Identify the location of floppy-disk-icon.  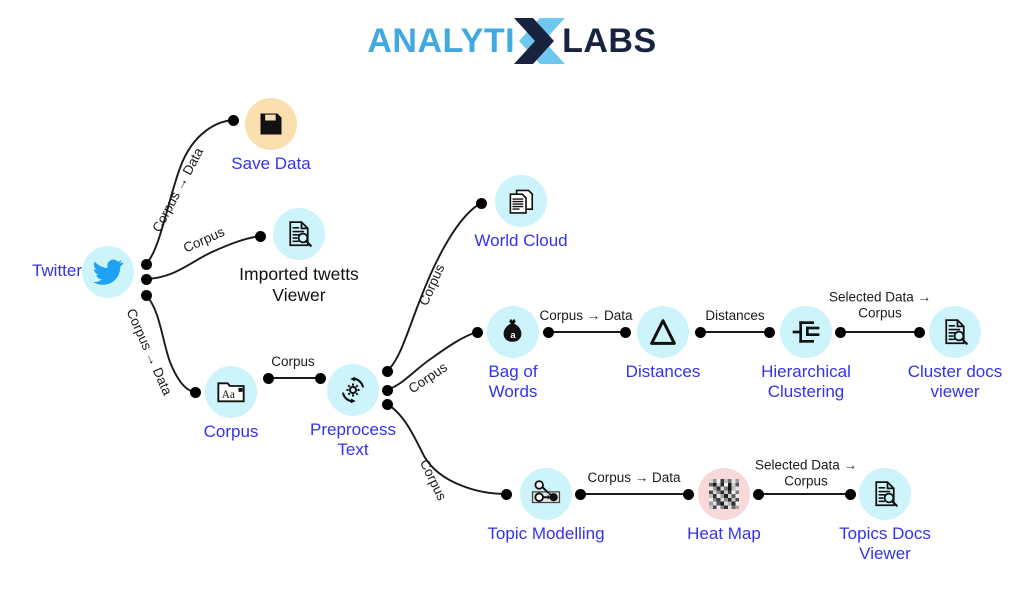
(271, 124).